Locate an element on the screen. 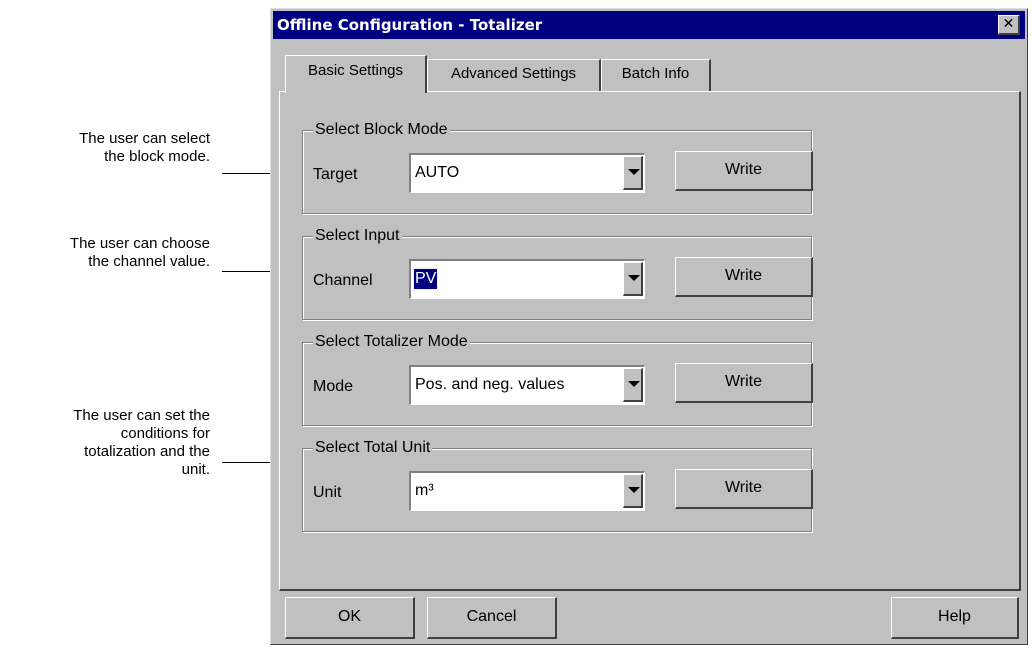  tab-label: Batch Info is located at coordinates (655, 73).